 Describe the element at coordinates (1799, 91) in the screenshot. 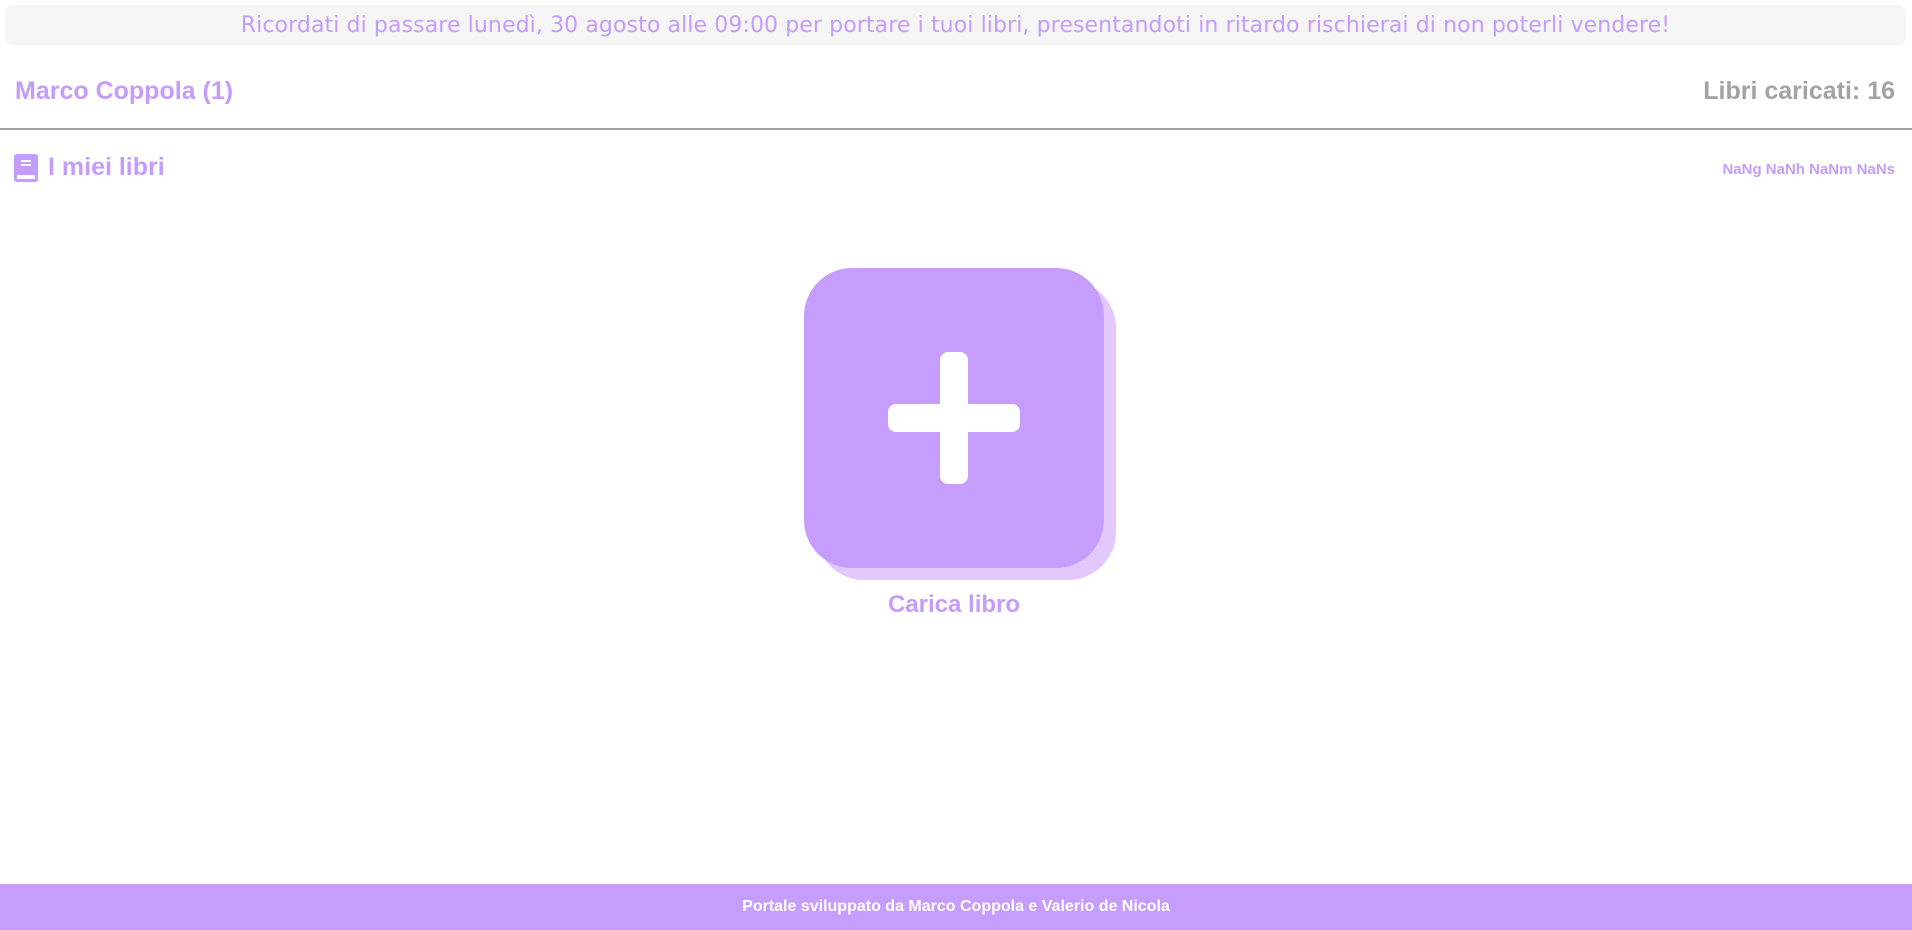

I see `books-count: Libri caricati: 16` at that location.